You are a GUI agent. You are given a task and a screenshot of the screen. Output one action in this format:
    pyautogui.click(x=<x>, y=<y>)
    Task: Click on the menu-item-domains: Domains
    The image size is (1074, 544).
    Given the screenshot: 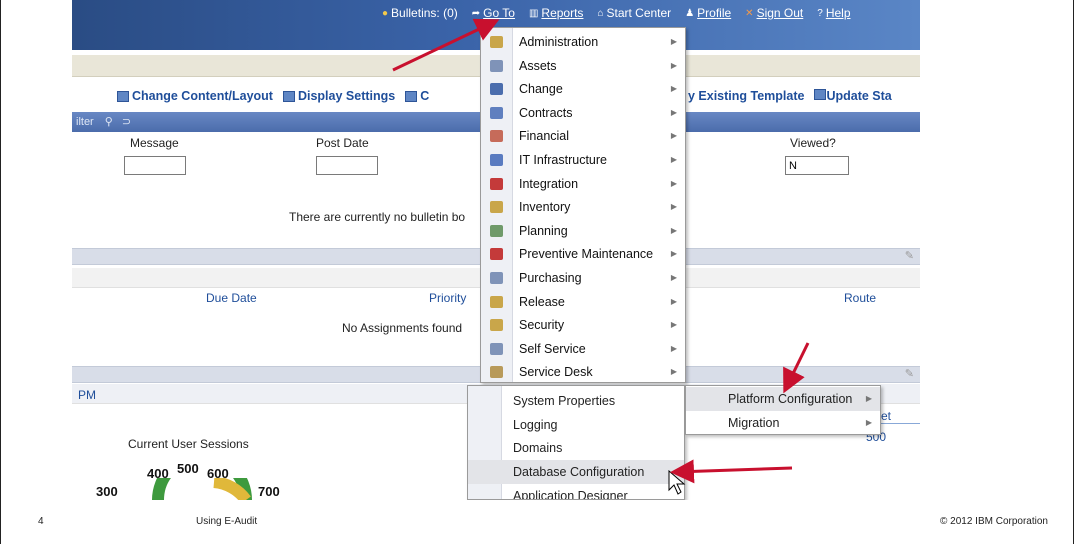 What is the action you would take?
    pyautogui.click(x=576, y=448)
    